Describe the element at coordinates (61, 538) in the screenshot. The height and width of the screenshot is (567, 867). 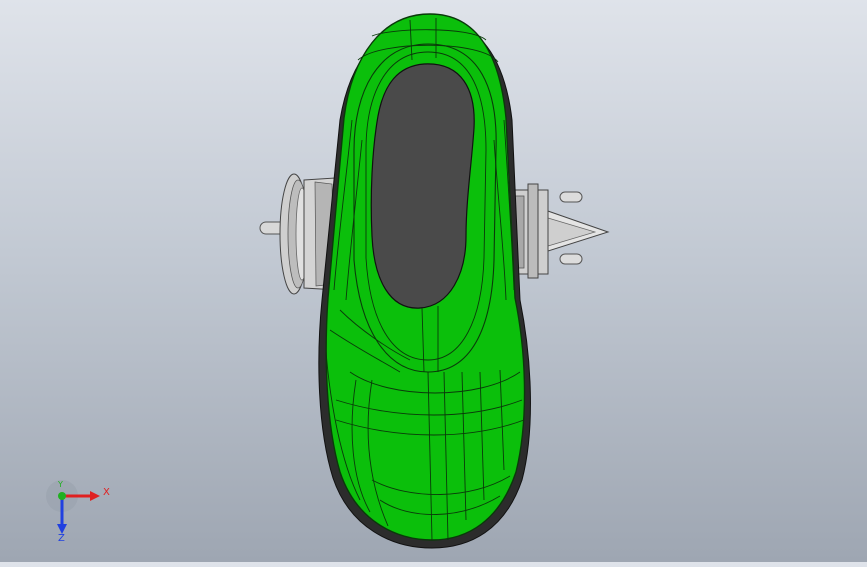
I see `z-axis-label: Z` at that location.